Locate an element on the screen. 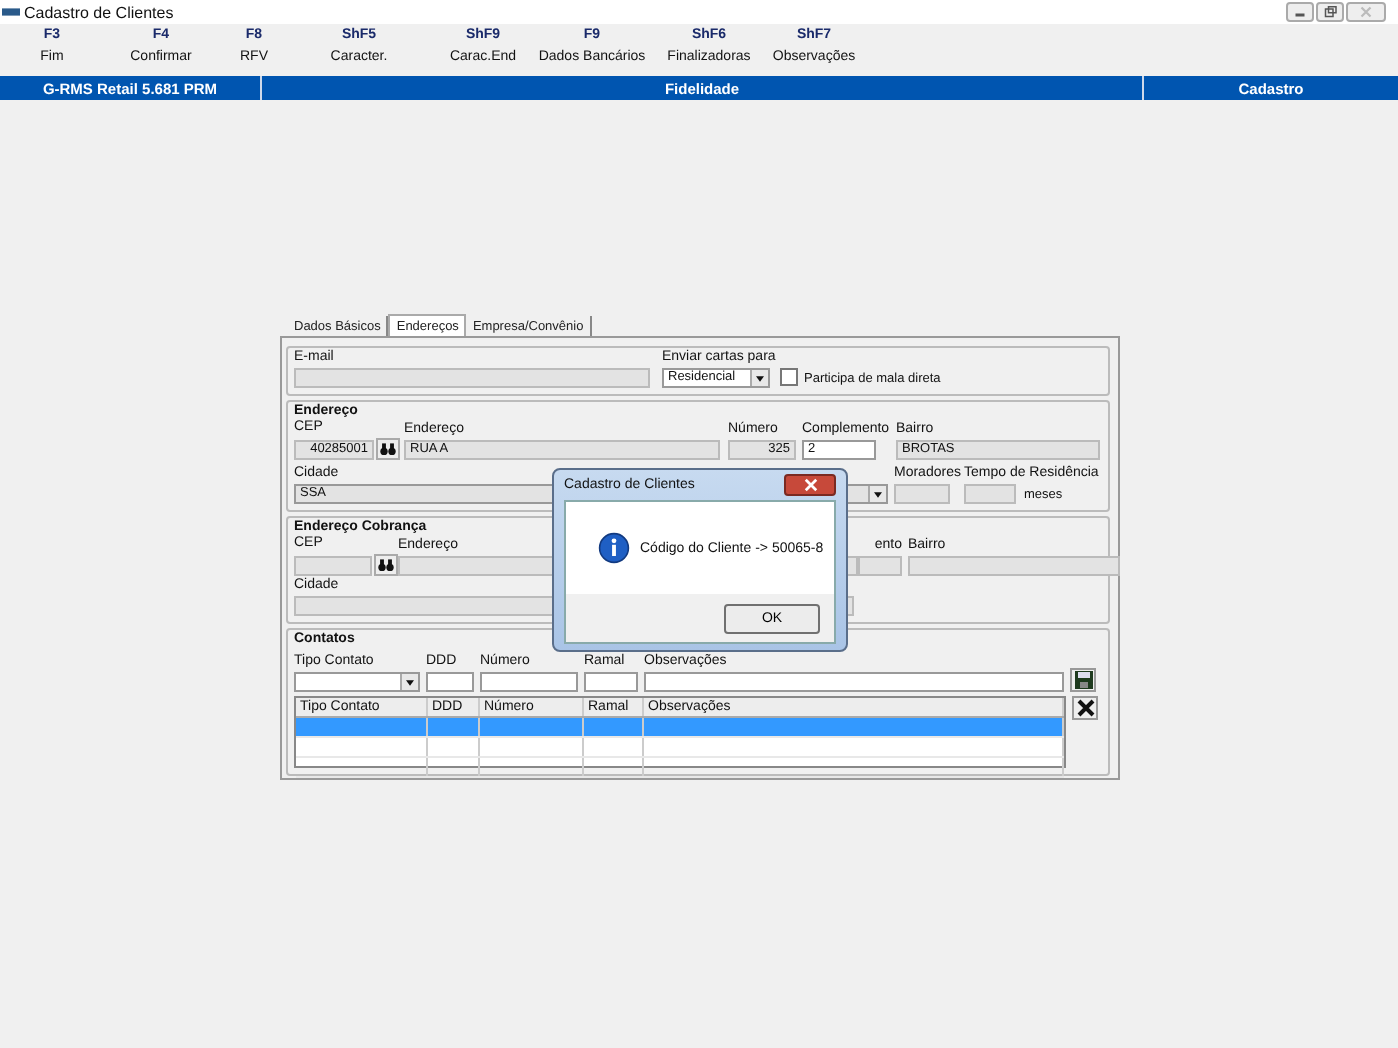 The width and height of the screenshot is (1398, 1048). window-title: Cadastro de Clientes is located at coordinates (99, 12).